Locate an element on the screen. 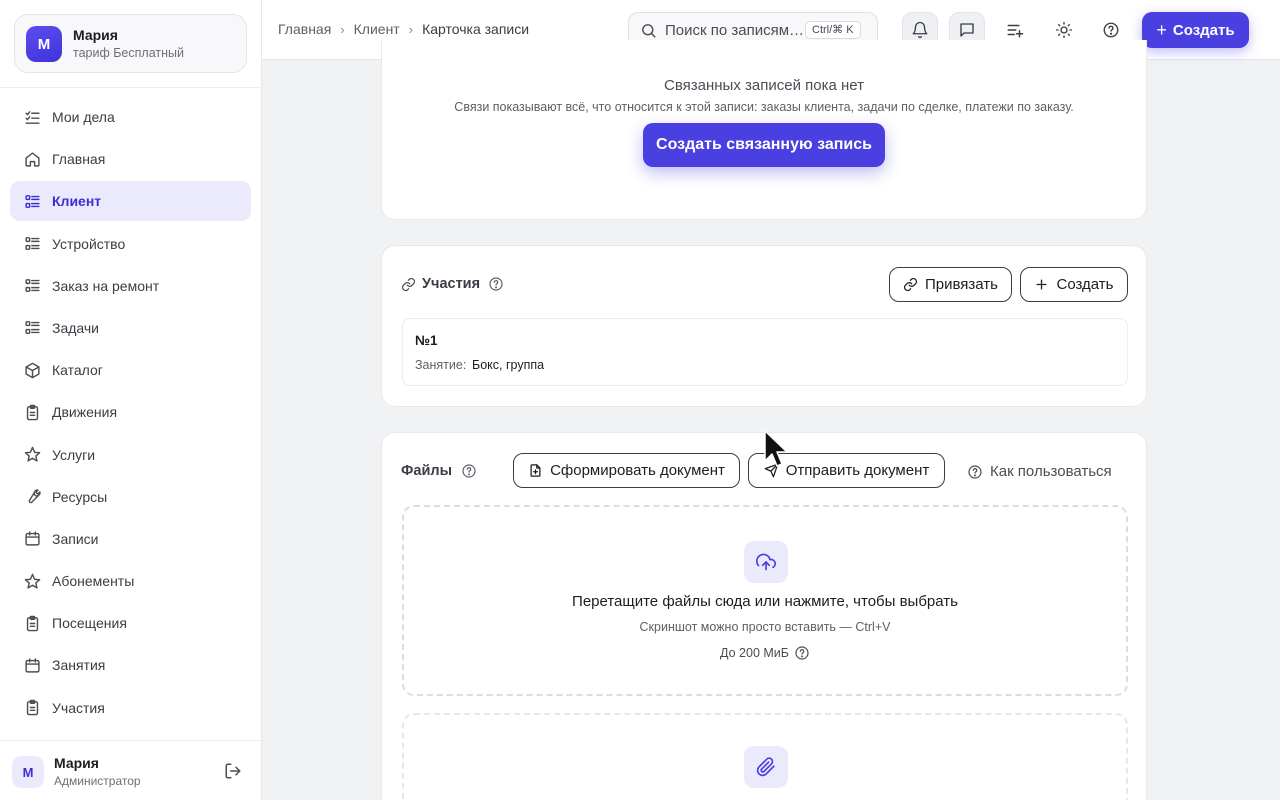 This screenshot has height=800, width=1280. search-icon is located at coordinates (649, 31).